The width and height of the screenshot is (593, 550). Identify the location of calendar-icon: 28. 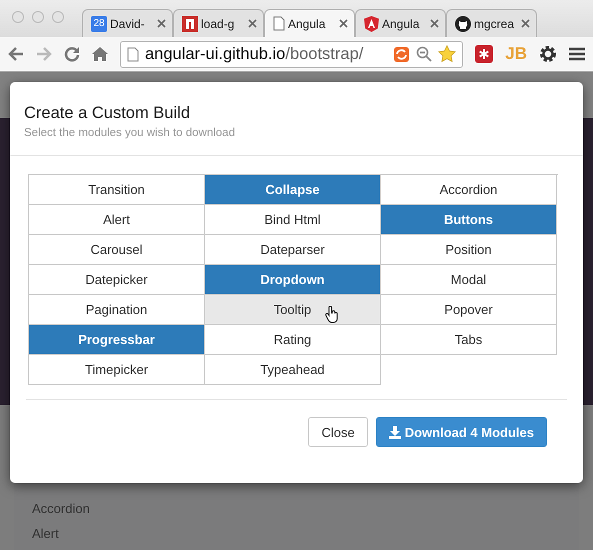
(99, 24).